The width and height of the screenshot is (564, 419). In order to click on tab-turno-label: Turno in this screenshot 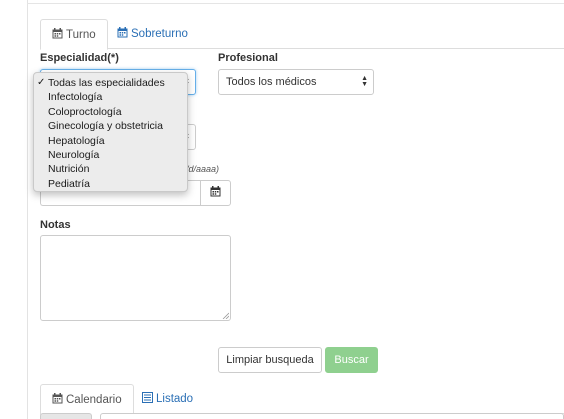, I will do `click(81, 35)`.